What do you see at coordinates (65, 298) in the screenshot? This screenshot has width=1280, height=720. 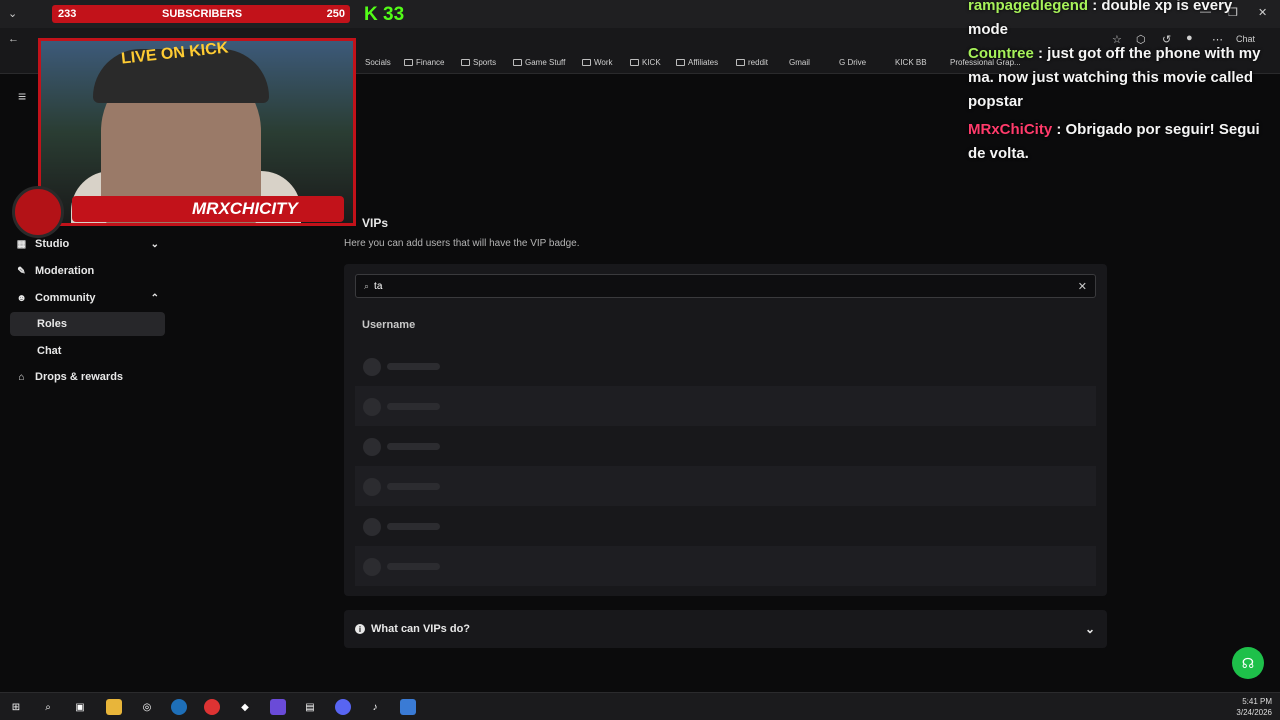 I see `sidebar-label: Community` at bounding box center [65, 298].